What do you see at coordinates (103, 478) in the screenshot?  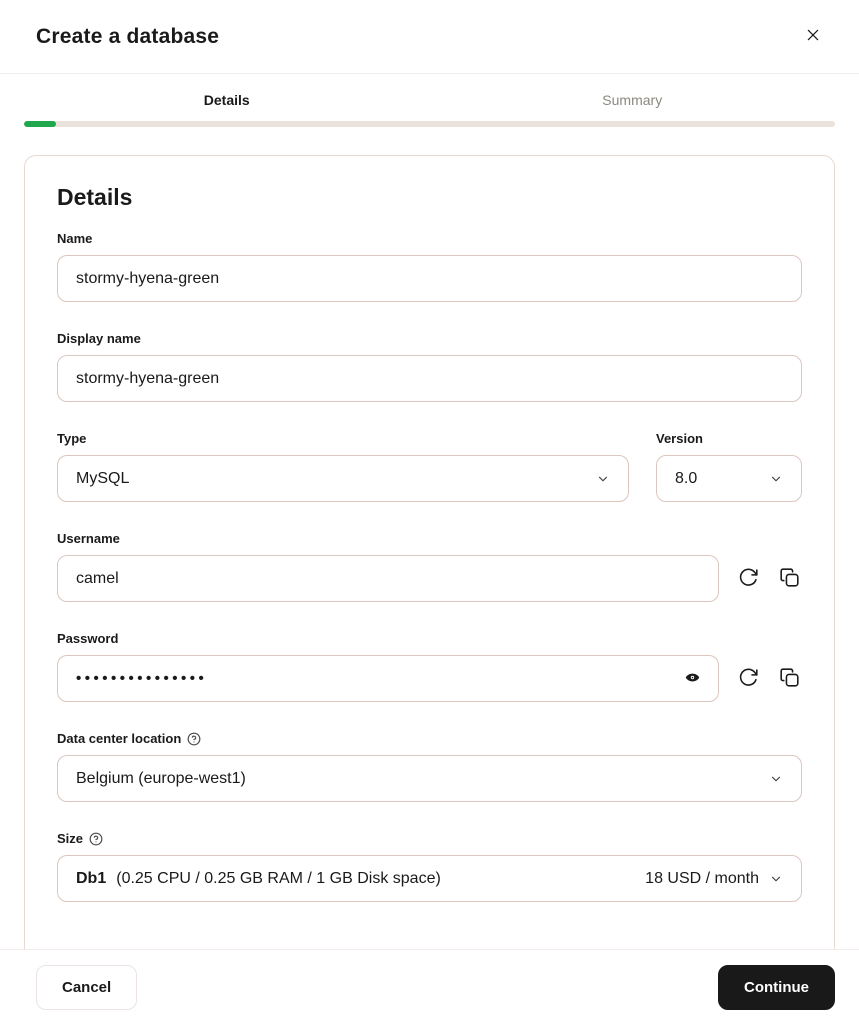 I see `type-select-value: MySQL` at bounding box center [103, 478].